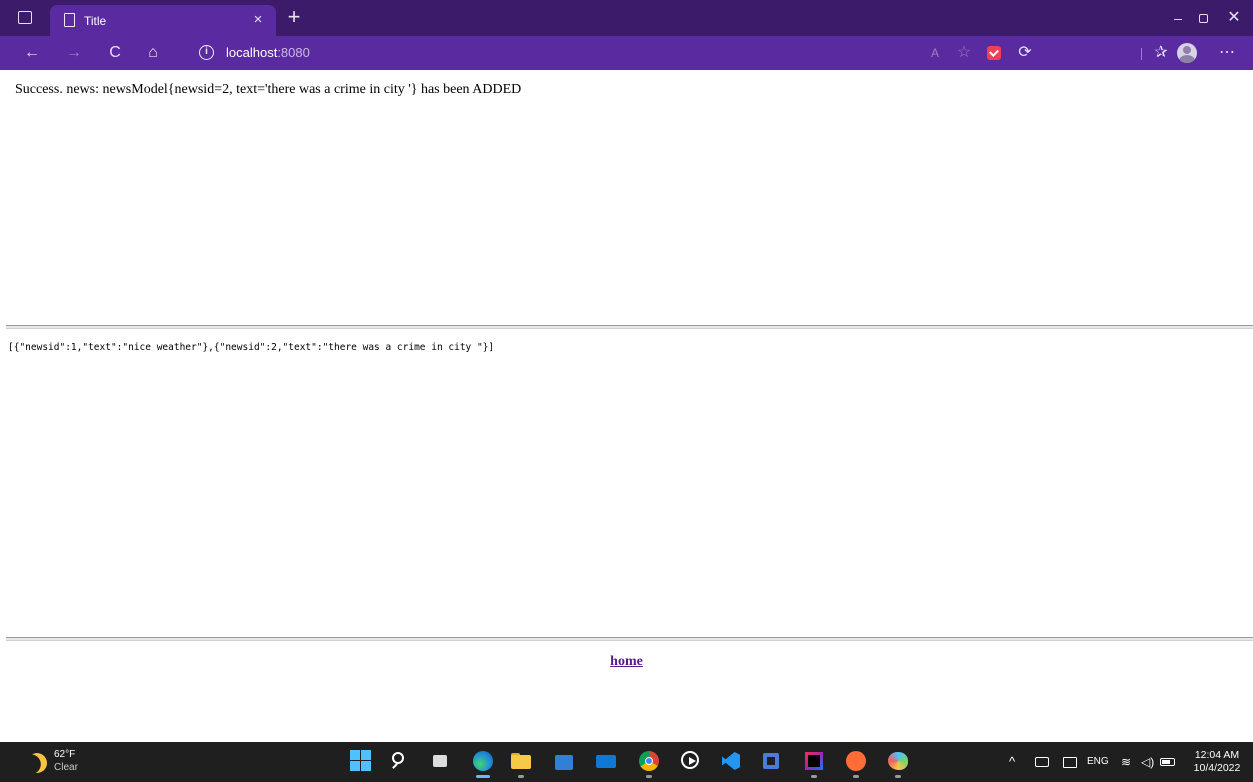 The height and width of the screenshot is (782, 1253). What do you see at coordinates (1187, 53) in the screenshot?
I see `profile-avatar` at bounding box center [1187, 53].